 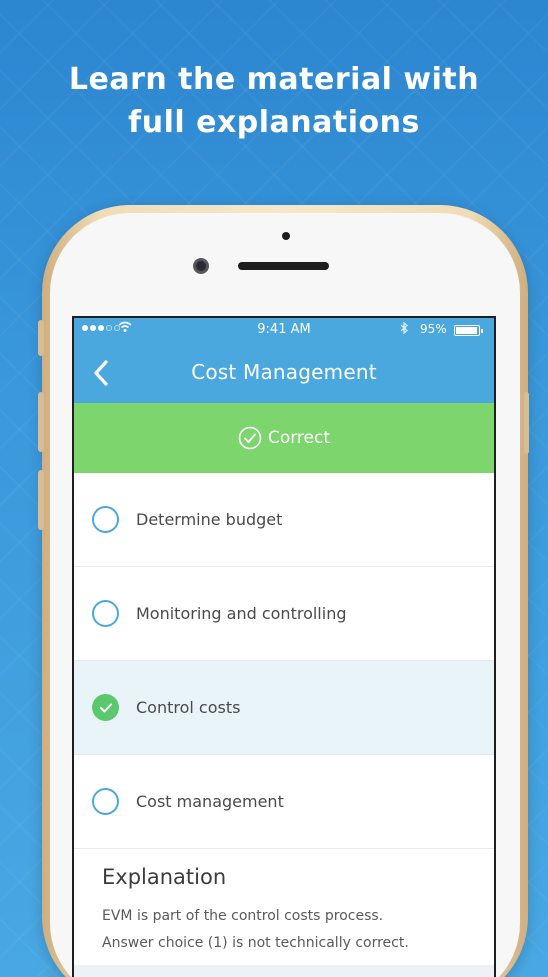 I want to click on battery-percentage: 95%, so click(x=433, y=329).